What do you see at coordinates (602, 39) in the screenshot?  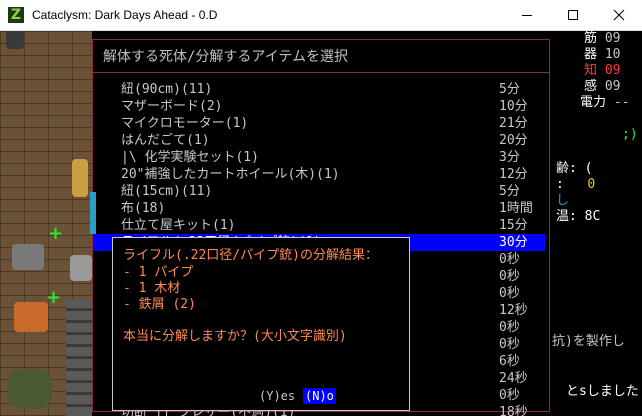 I see `stat-str: 筋 09` at bounding box center [602, 39].